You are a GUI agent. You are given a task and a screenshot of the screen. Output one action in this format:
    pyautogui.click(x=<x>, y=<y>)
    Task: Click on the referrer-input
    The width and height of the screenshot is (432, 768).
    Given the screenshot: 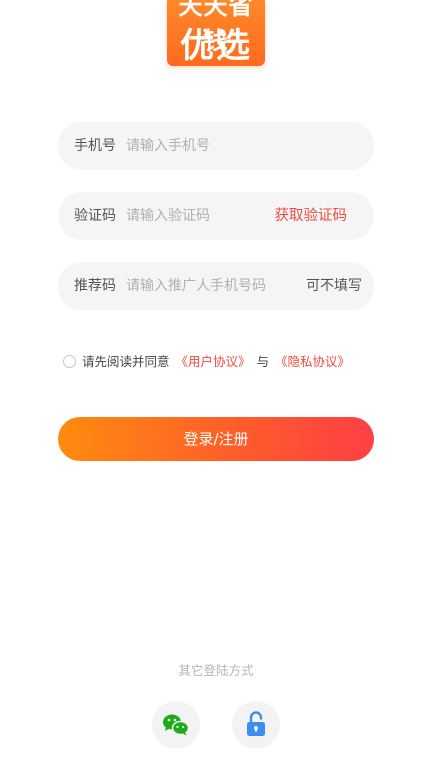 What is the action you would take?
    pyautogui.click(x=211, y=286)
    